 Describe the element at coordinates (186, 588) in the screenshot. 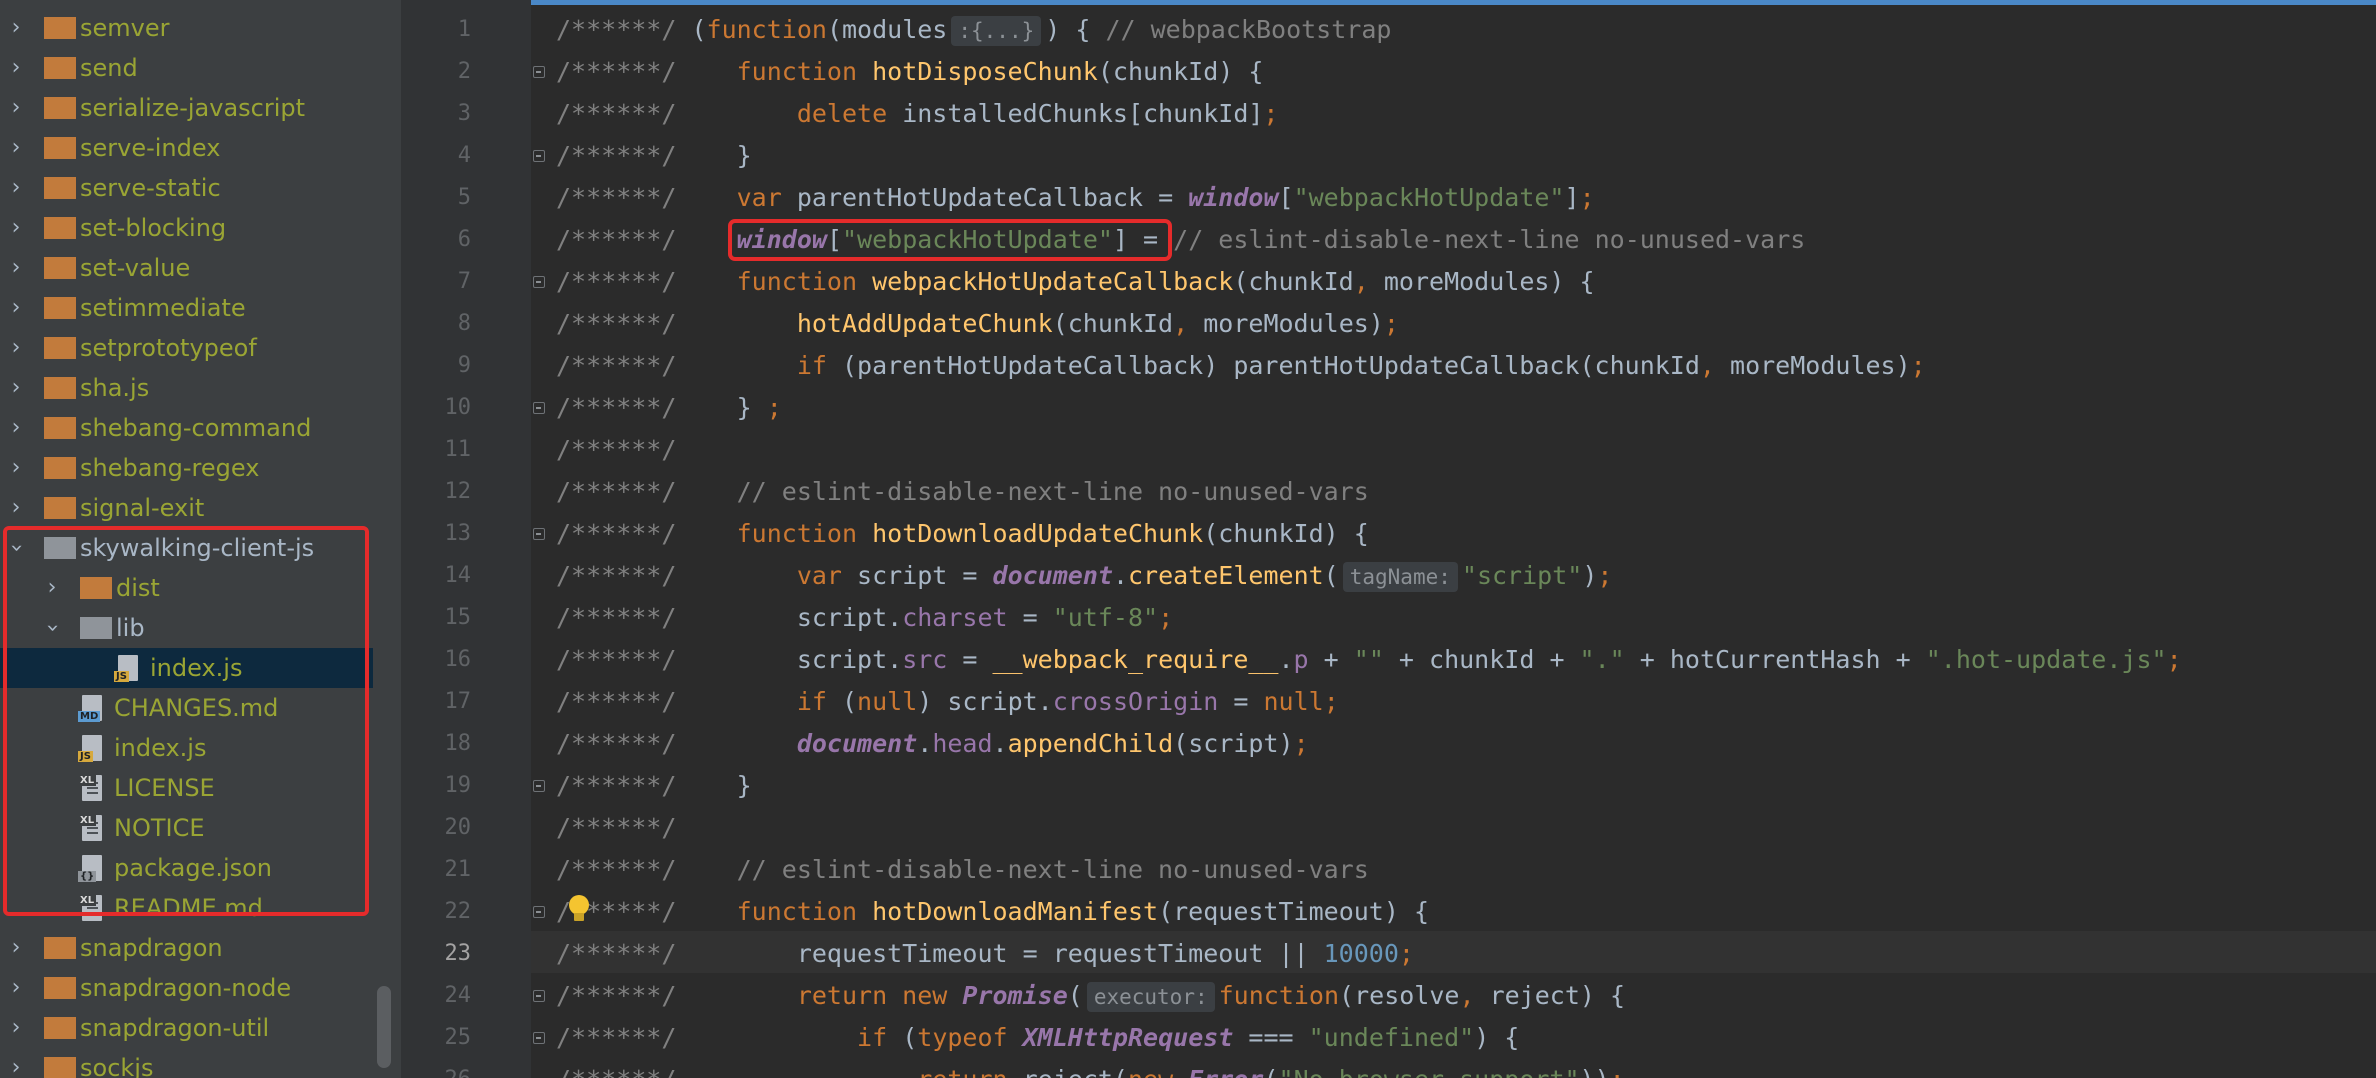

I see `tree-item: › dist` at that location.